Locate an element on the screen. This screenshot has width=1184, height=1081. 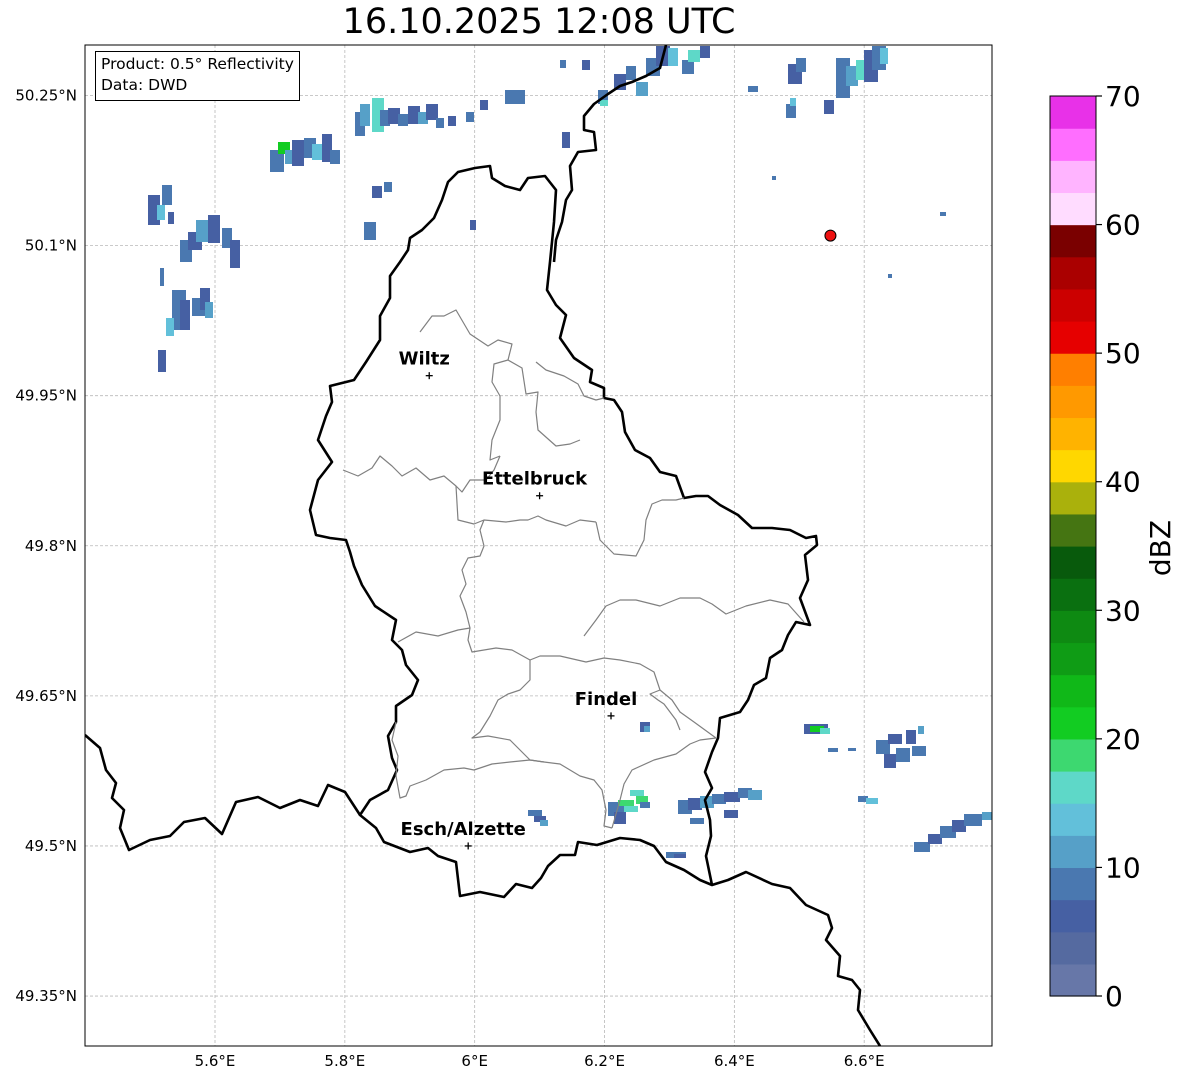
lat-tick-label: 49.5°N is located at coordinates (51, 846).